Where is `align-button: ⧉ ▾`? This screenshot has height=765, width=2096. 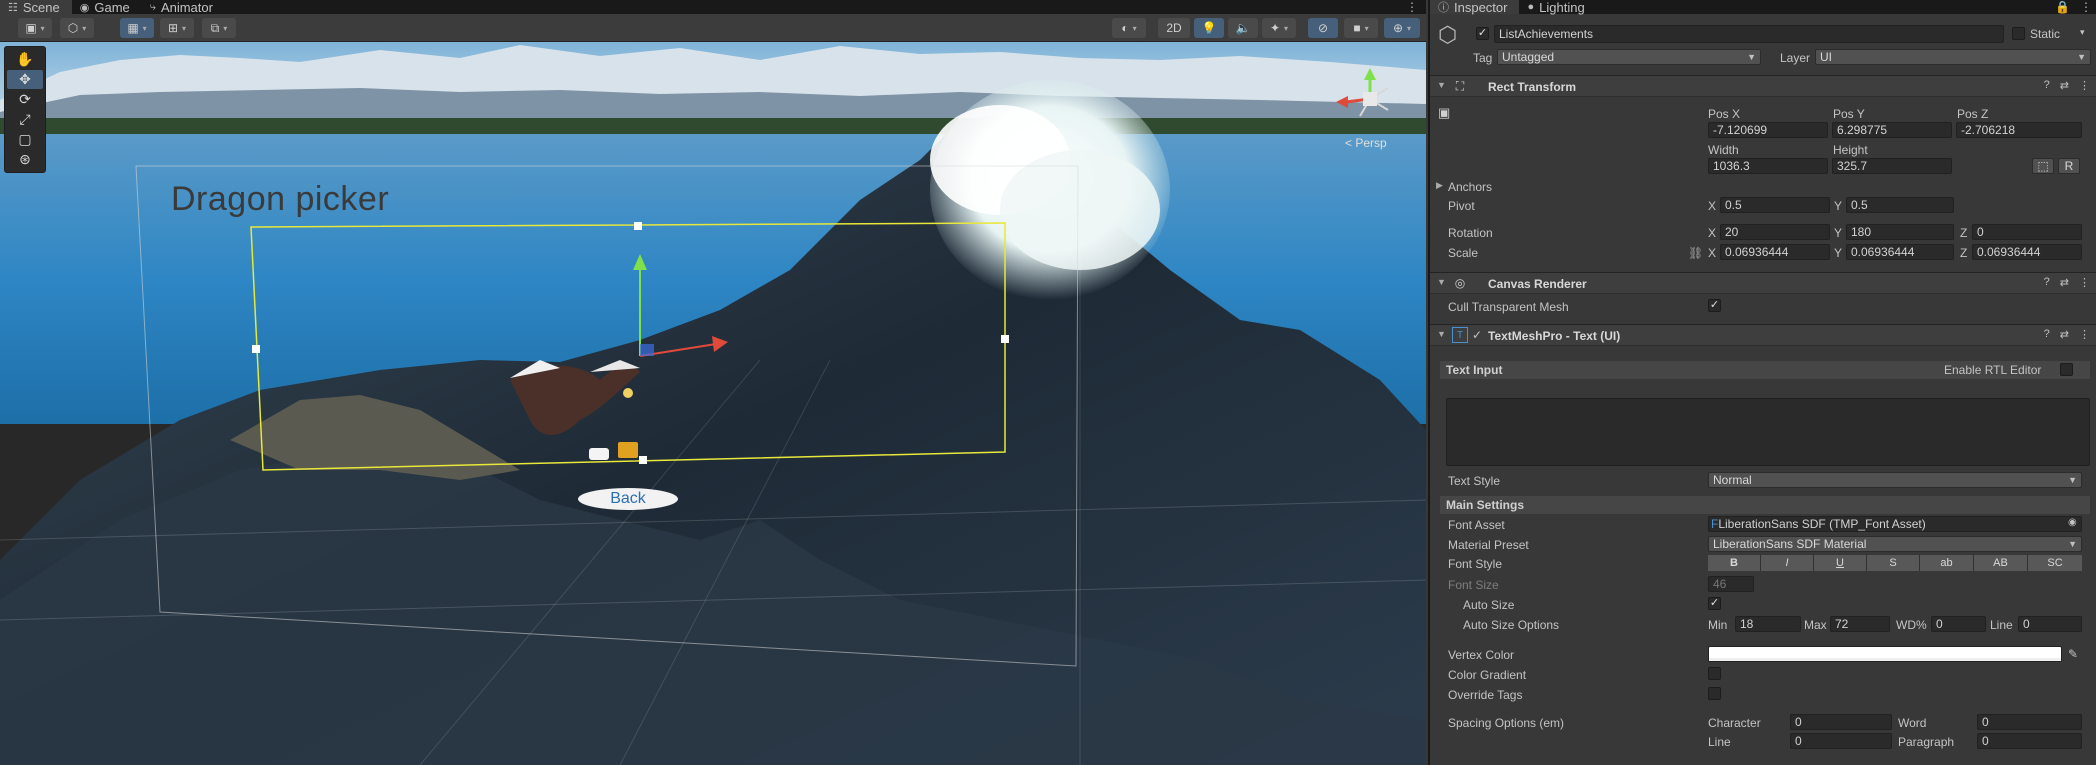
align-button: ⧉ ▾ is located at coordinates (219, 28).